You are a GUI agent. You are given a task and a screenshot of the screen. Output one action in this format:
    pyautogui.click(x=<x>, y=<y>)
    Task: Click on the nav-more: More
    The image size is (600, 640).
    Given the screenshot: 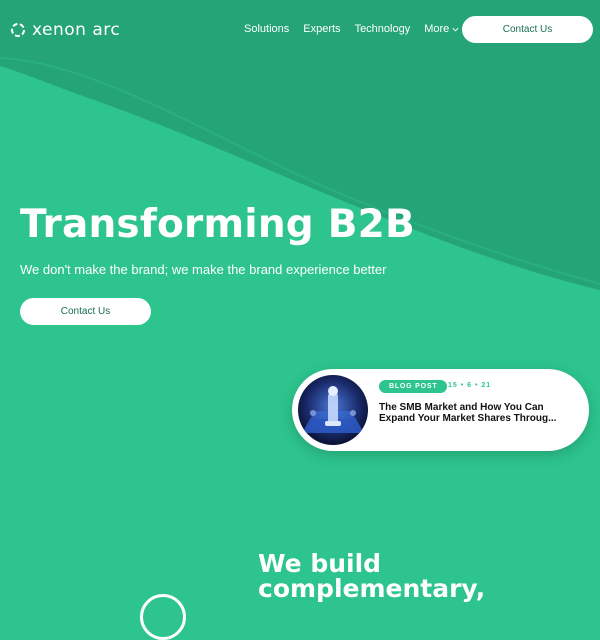 What is the action you would take?
    pyautogui.click(x=441, y=29)
    